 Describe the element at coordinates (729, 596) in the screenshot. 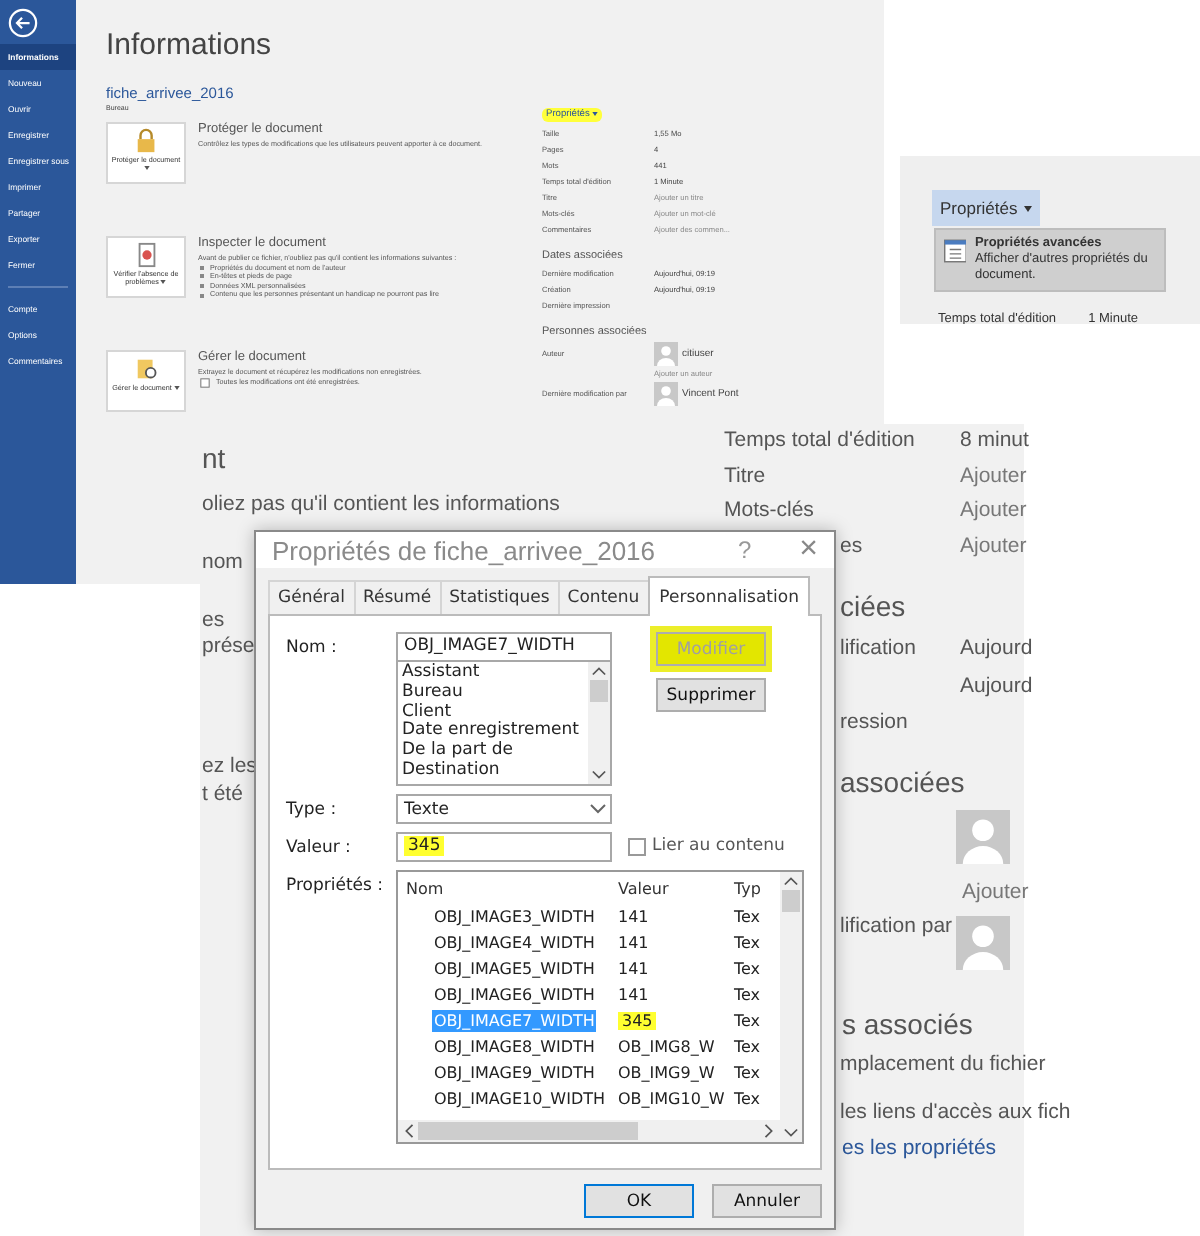

I see `tab: Personnalisation` at that location.